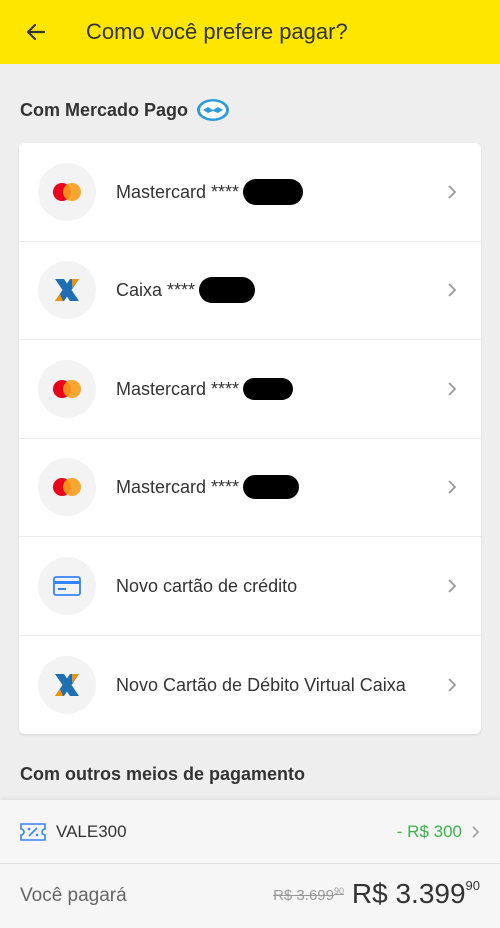 This screenshot has height=928, width=500. I want to click on back-button, so click(36, 32).